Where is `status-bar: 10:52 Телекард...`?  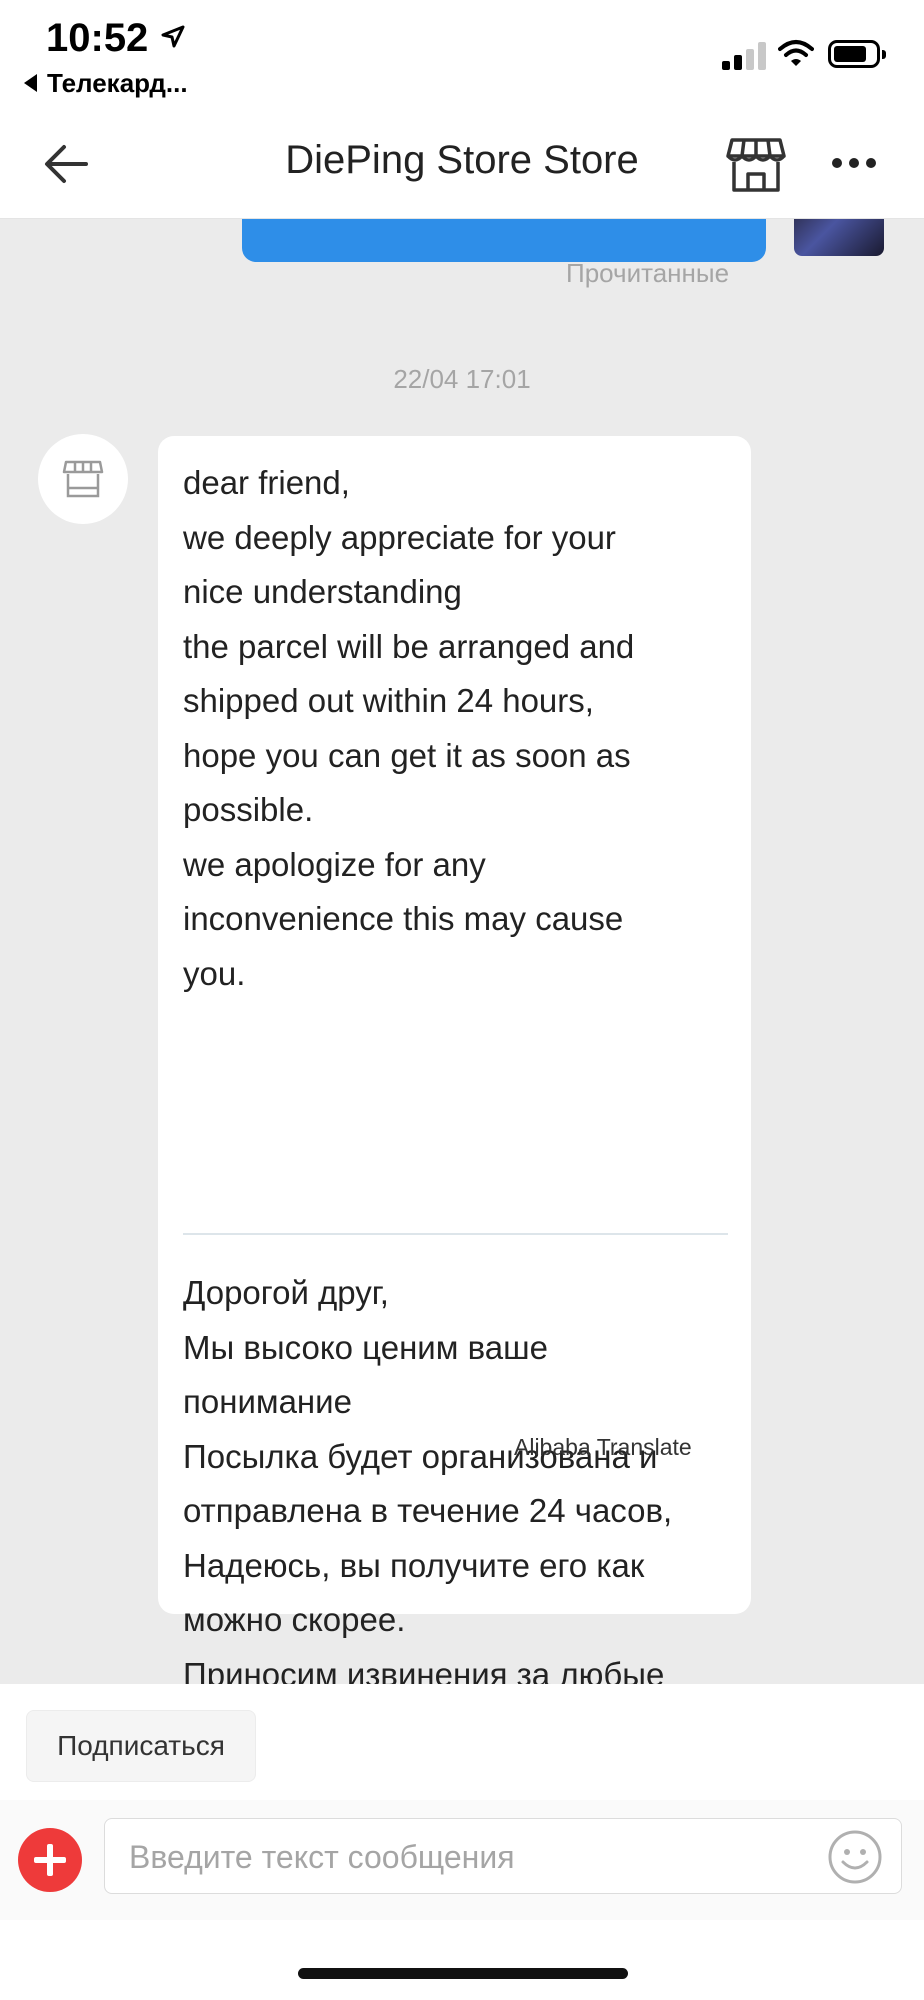 status-bar: 10:52 Телекард... is located at coordinates (462, 55).